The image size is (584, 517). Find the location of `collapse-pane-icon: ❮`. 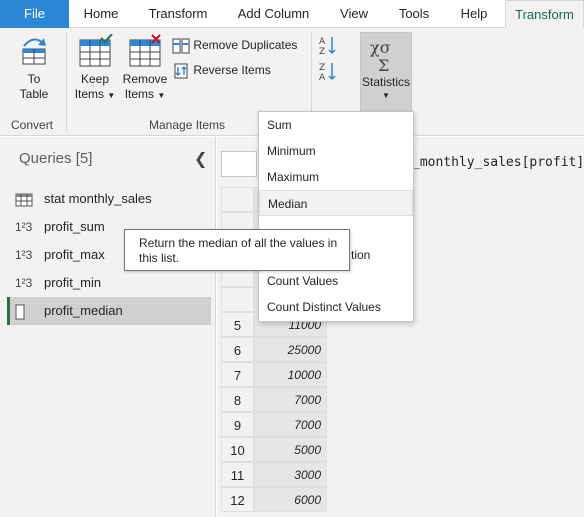

collapse-pane-icon: ❮ is located at coordinates (200, 159).